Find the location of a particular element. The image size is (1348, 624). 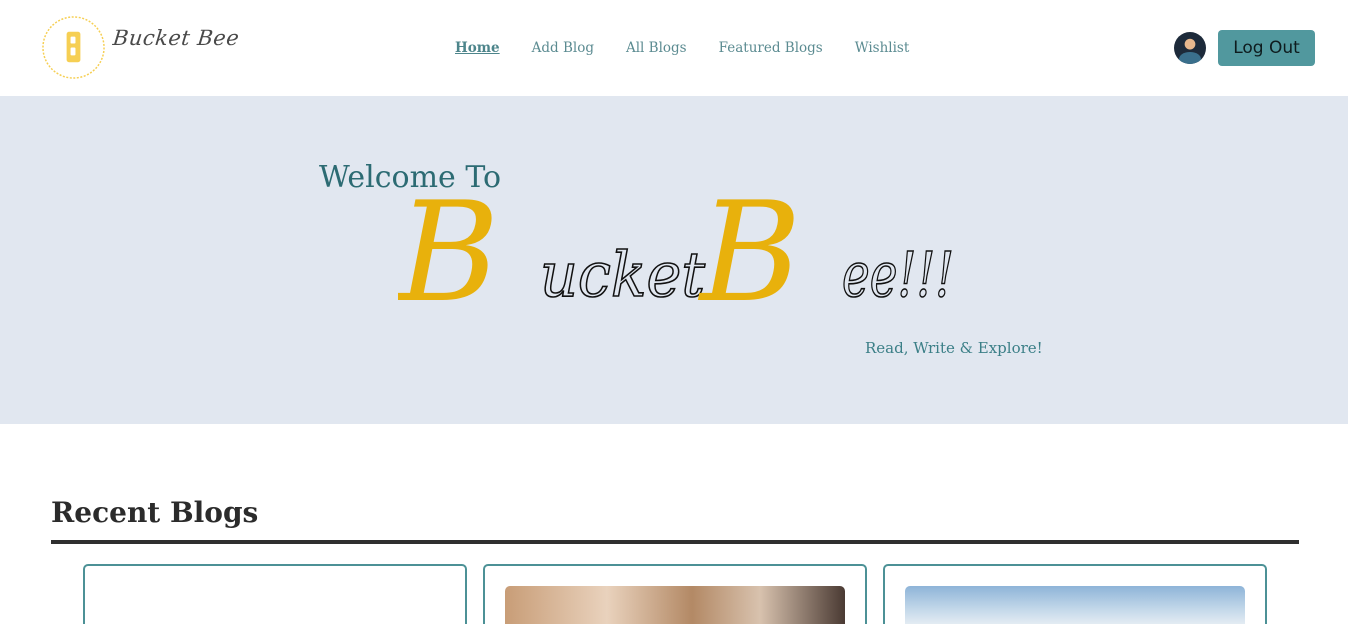

brand-initial-b2: B is located at coordinates (749, 252).